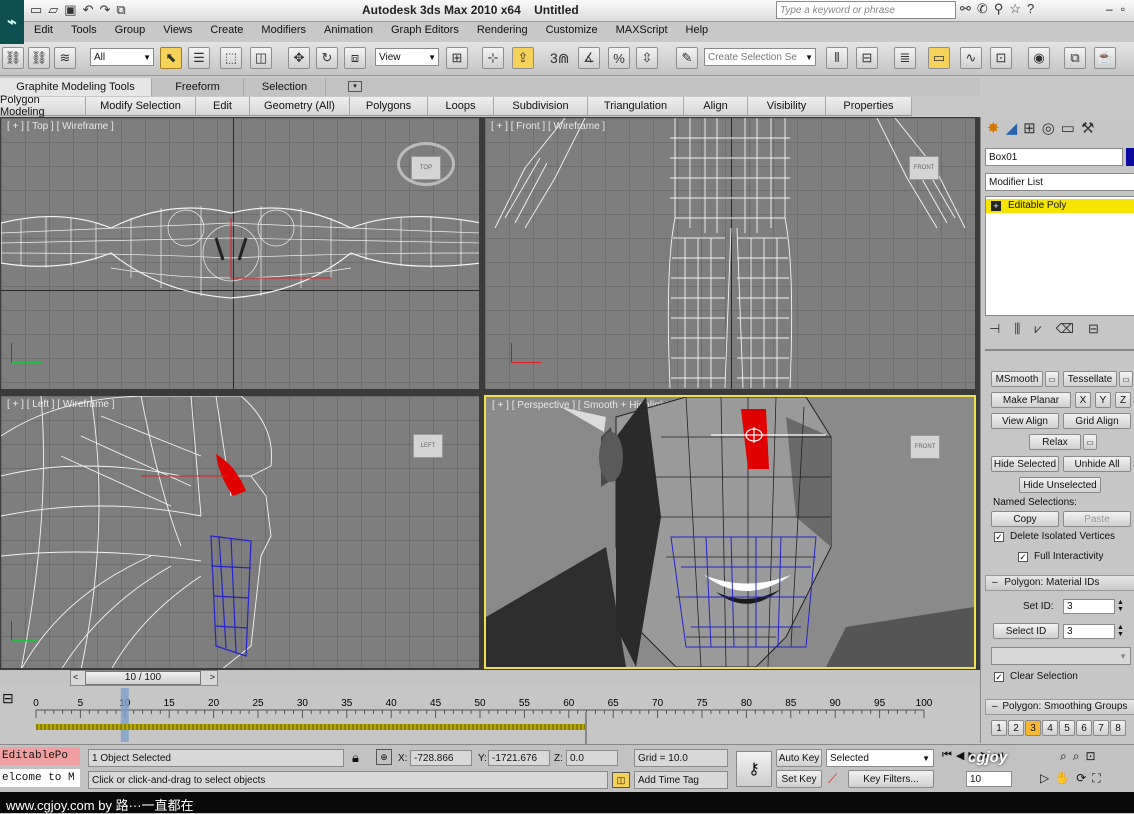 This screenshot has height=814, width=1134. What do you see at coordinates (939, 58) in the screenshot?
I see `graphite-toggle-icon: ▭` at bounding box center [939, 58].